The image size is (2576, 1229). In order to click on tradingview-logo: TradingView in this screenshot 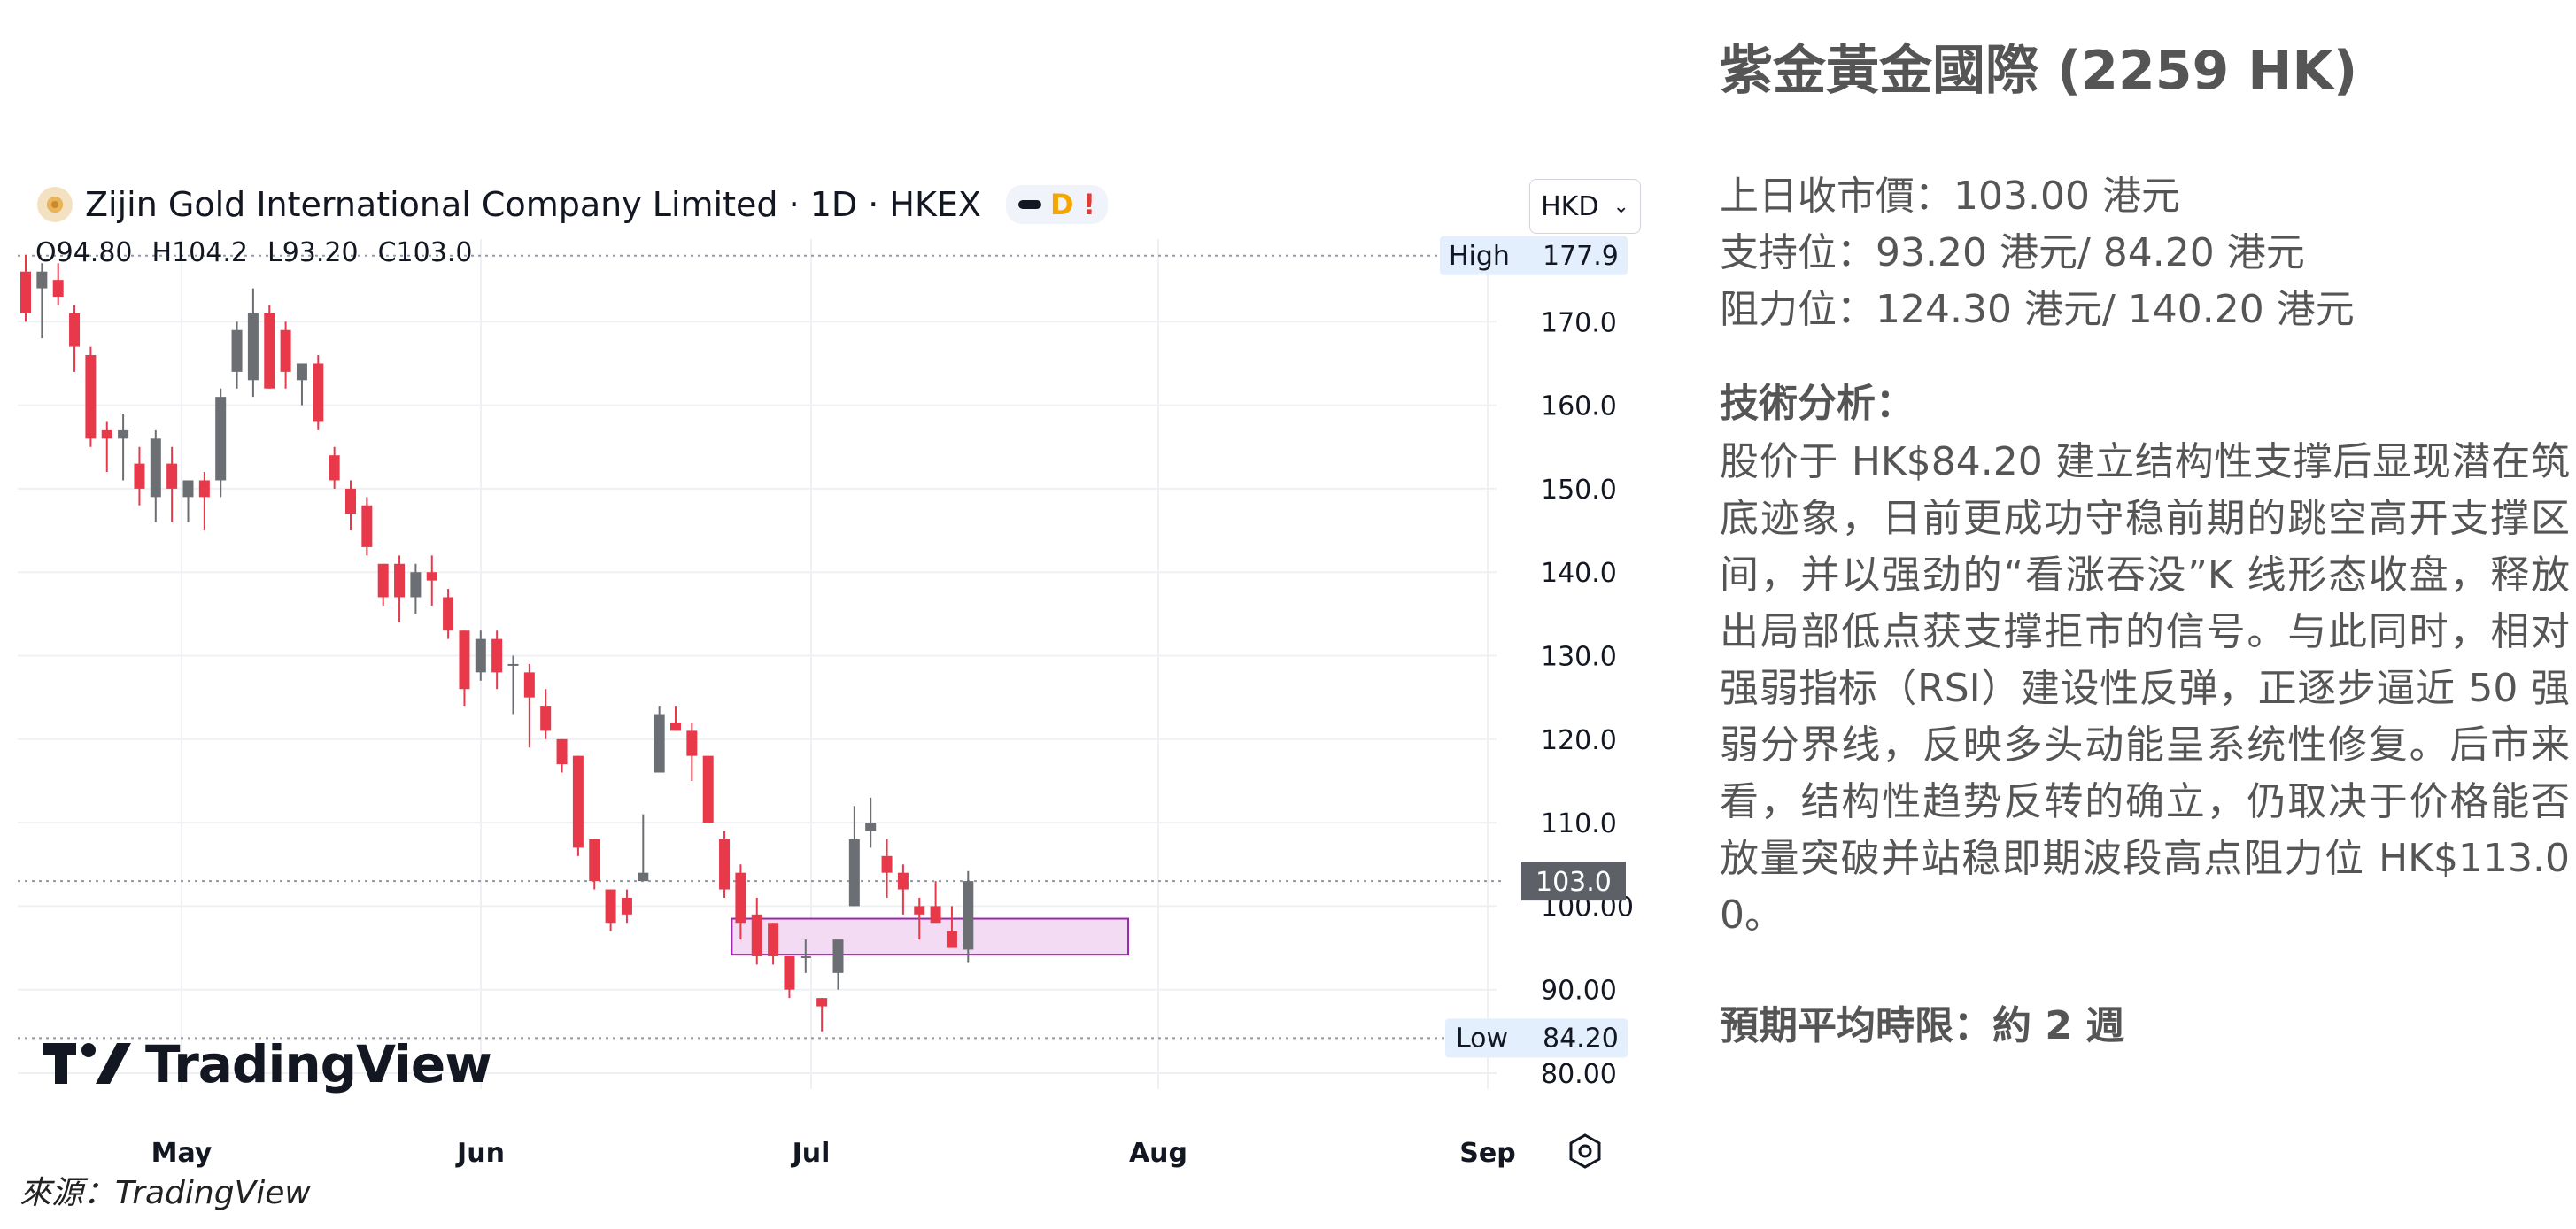, I will do `click(267, 1064)`.